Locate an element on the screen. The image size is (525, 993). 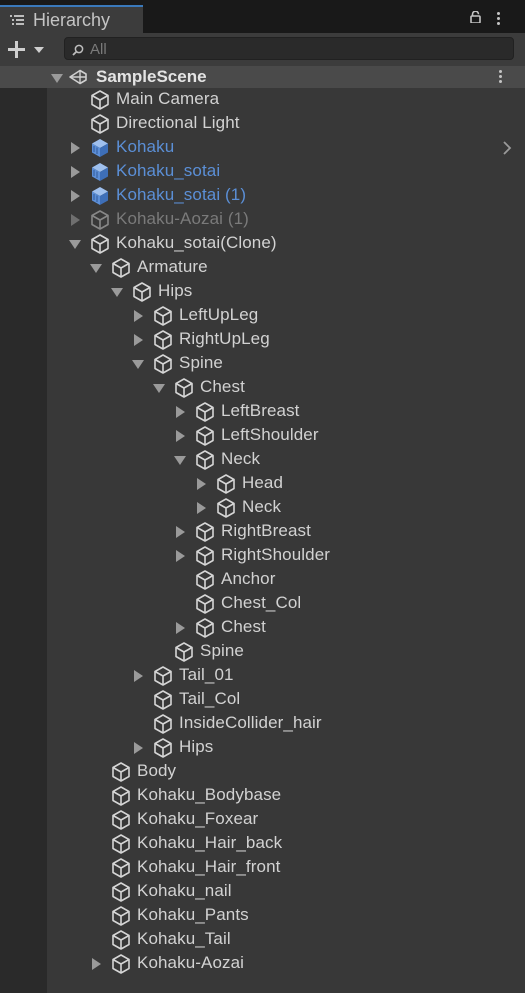
tree-row: Kohaku_Hair_back is located at coordinates (262, 844).